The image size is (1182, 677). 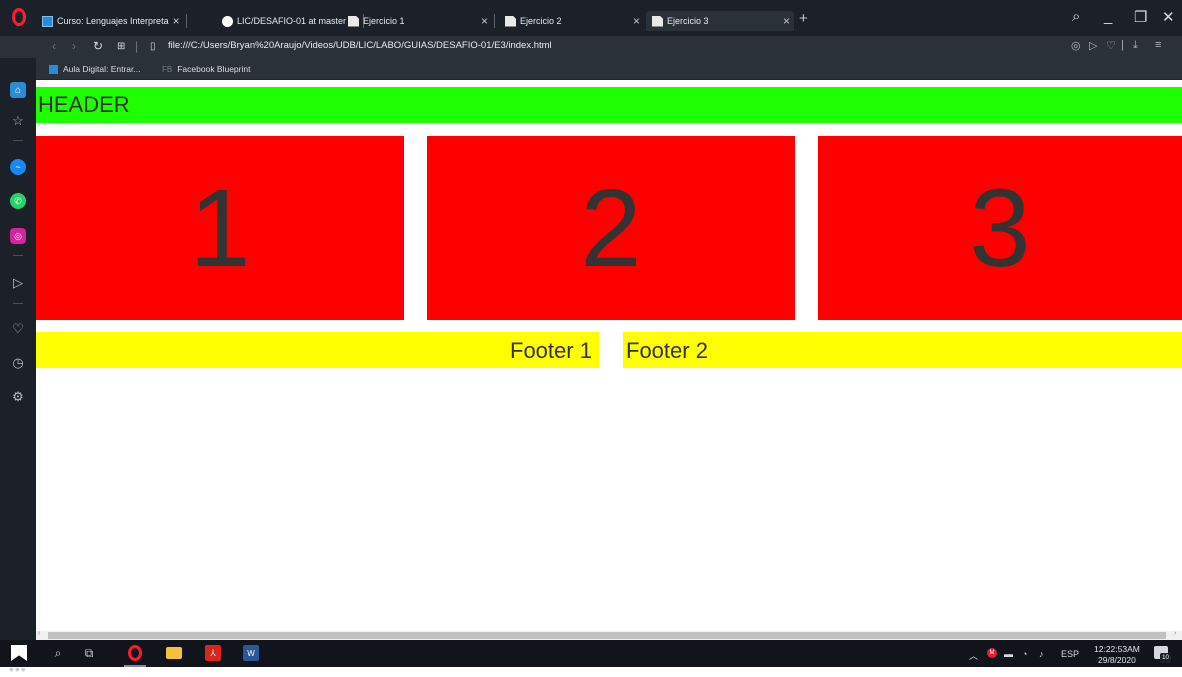 What do you see at coordinates (1168, 17) in the screenshot?
I see `close-window-icon: ✕` at bounding box center [1168, 17].